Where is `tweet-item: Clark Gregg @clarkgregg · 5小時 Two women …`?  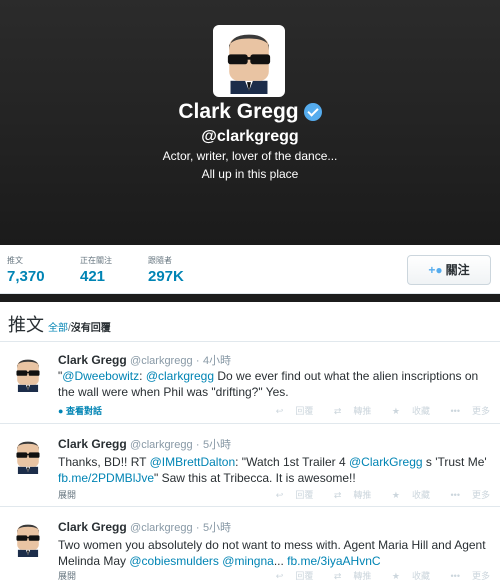 tweet-item: Clark Gregg @clarkgregg · 5小時 Two women … is located at coordinates (250, 546).